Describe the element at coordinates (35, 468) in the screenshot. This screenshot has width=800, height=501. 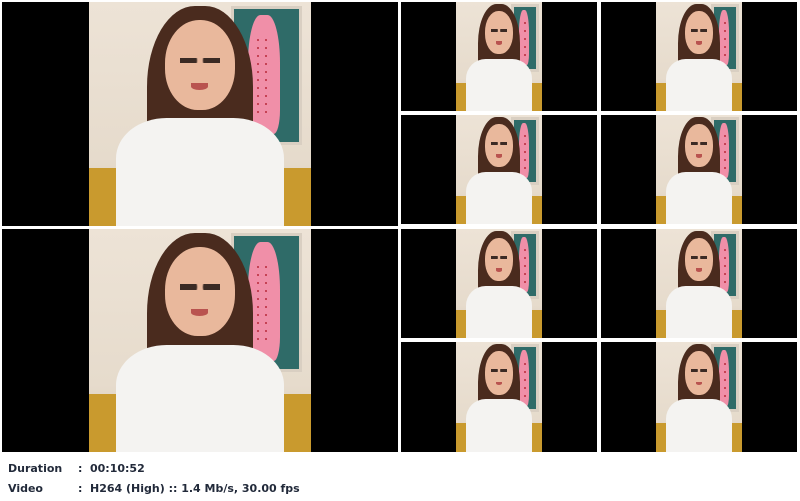
I see `duration-label: Duration` at that location.